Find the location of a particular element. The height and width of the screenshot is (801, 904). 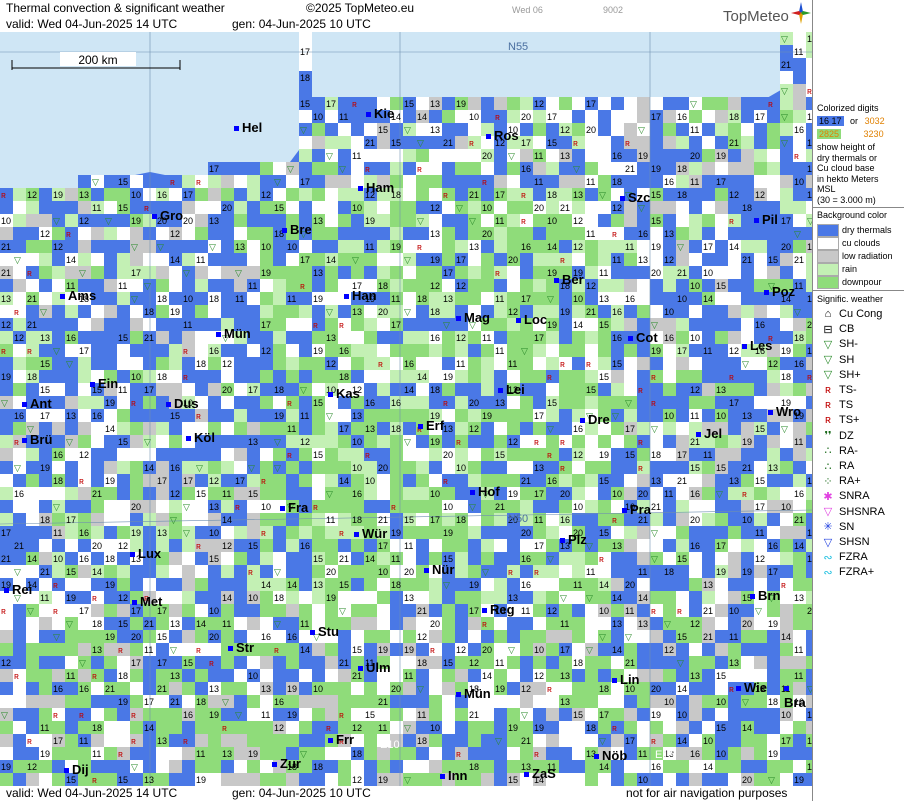

city-name: Loc is located at coordinates (536, 319).